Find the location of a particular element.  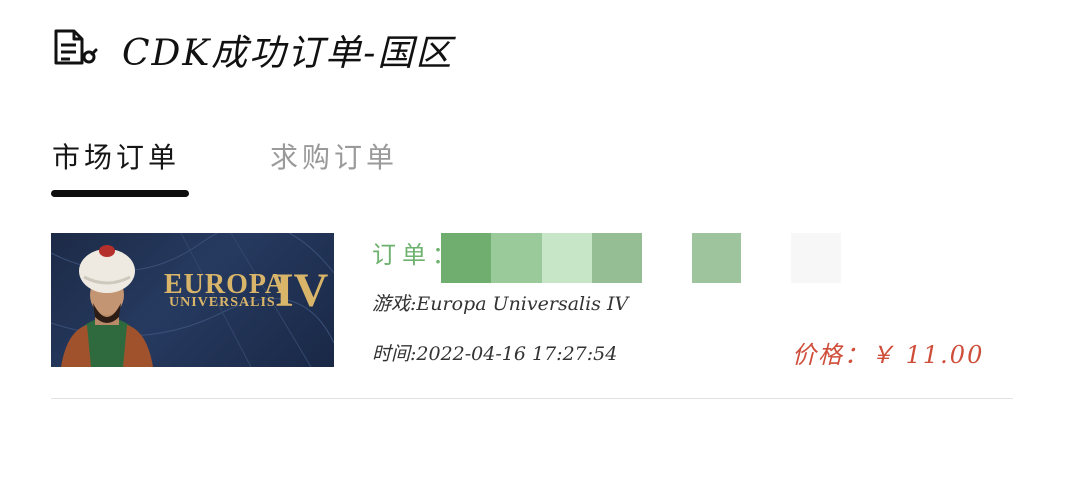

order-time: 时间:2022-04-16 17:27:54 is located at coordinates (495, 354).